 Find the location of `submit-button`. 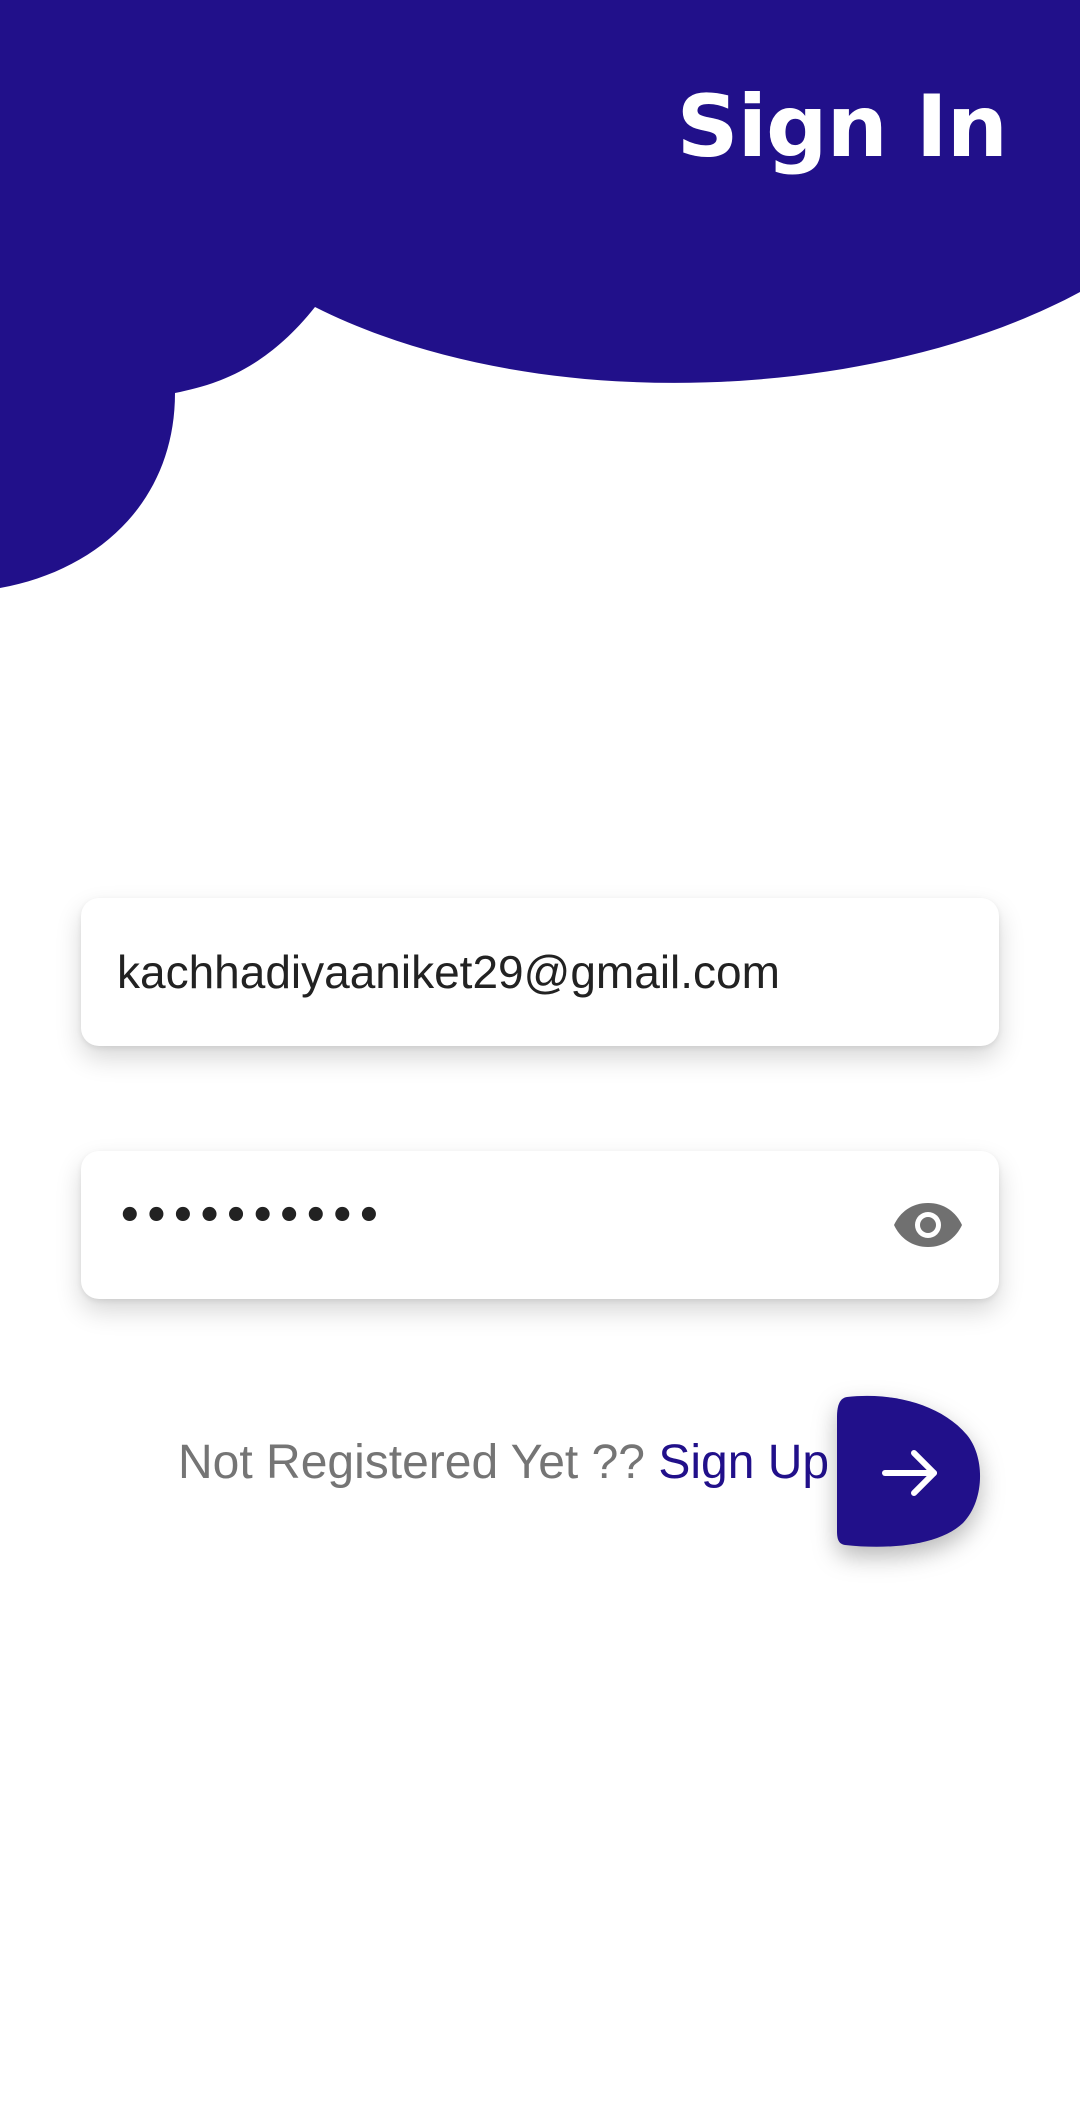

submit-button is located at coordinates (909, 1472).